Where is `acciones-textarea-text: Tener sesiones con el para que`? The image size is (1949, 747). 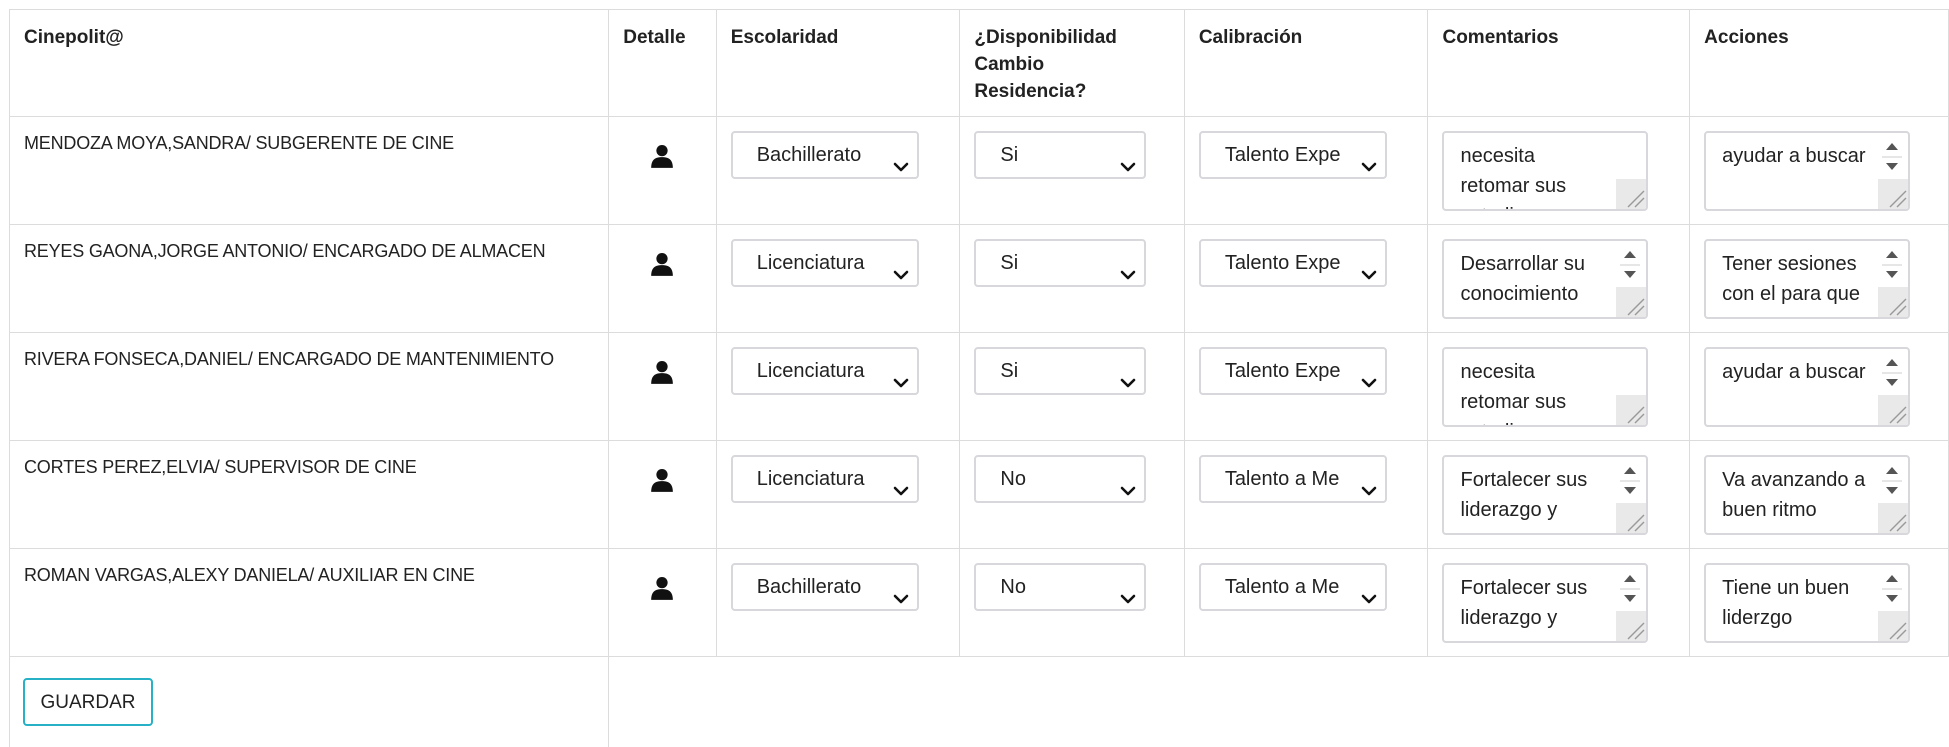 acciones-textarea-text: Tener sesiones con el para que is located at coordinates (1791, 279).